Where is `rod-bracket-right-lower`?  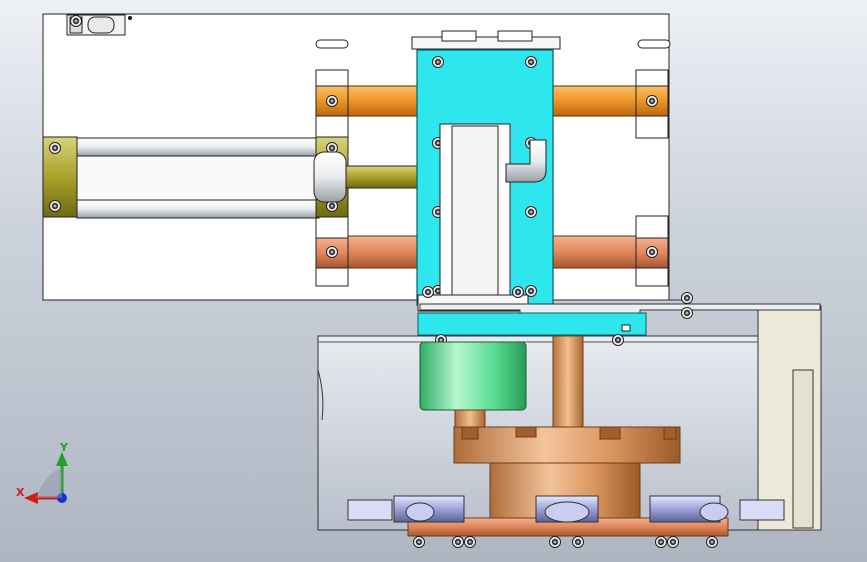
rod-bracket-right-lower is located at coordinates (652, 251).